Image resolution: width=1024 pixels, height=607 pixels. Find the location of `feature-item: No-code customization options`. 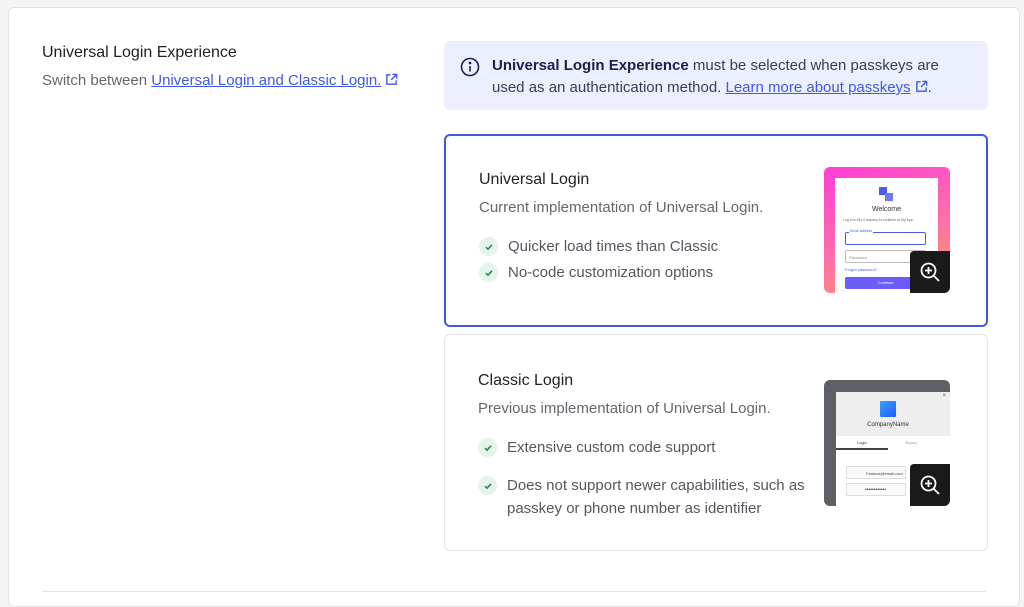

feature-item: No-code customization options is located at coordinates (649, 272).